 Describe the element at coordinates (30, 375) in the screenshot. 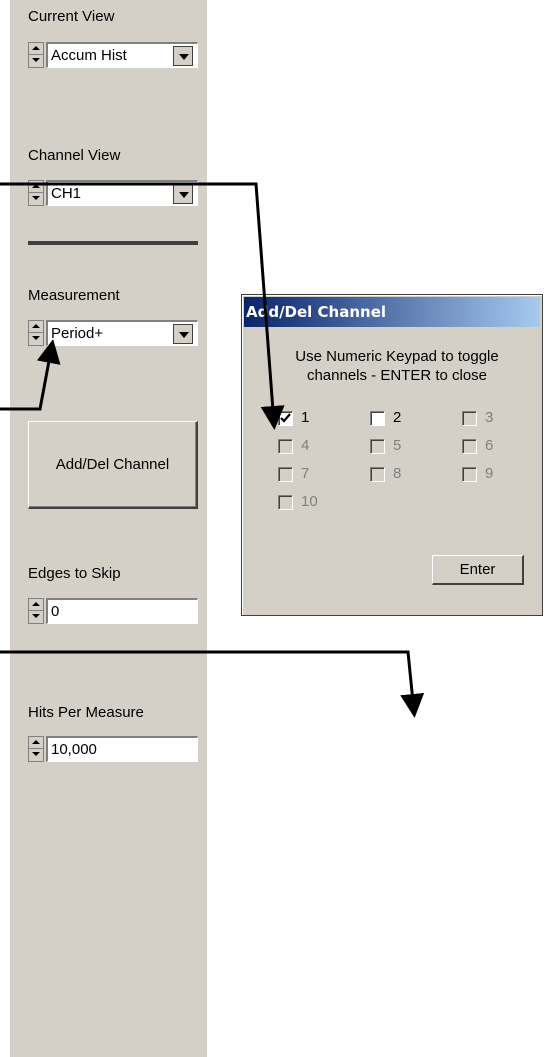

I see `arrow-to-measurement` at that location.